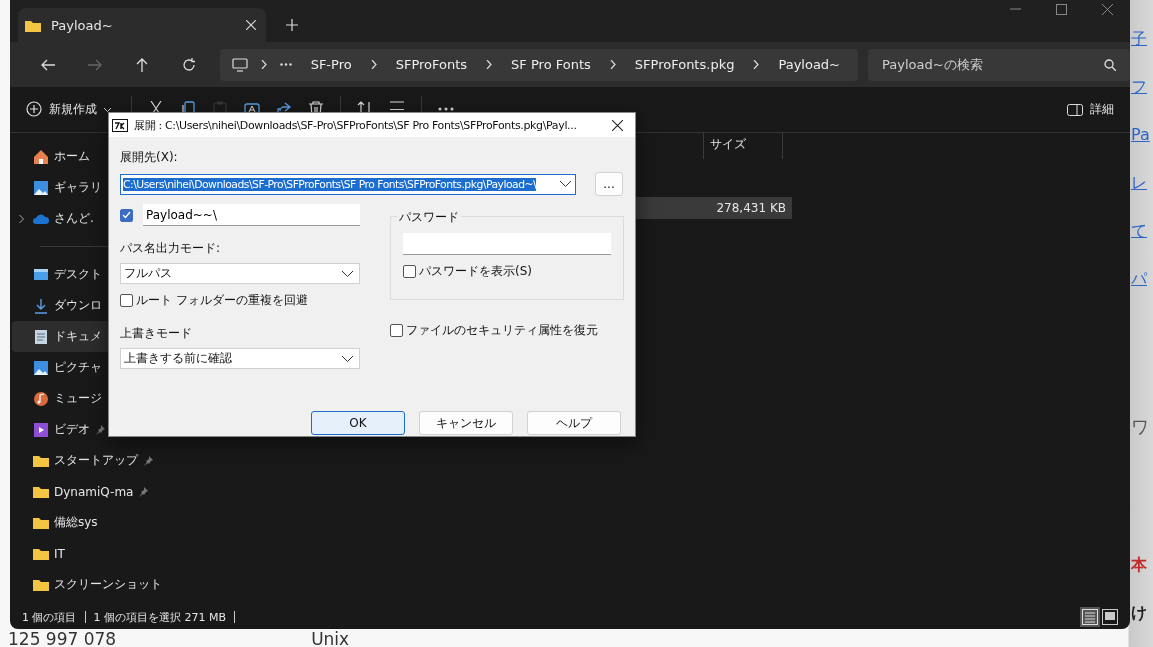 The image size is (1153, 647). What do you see at coordinates (809, 64) in the screenshot?
I see `breadcrumb-item: Payload~` at bounding box center [809, 64].